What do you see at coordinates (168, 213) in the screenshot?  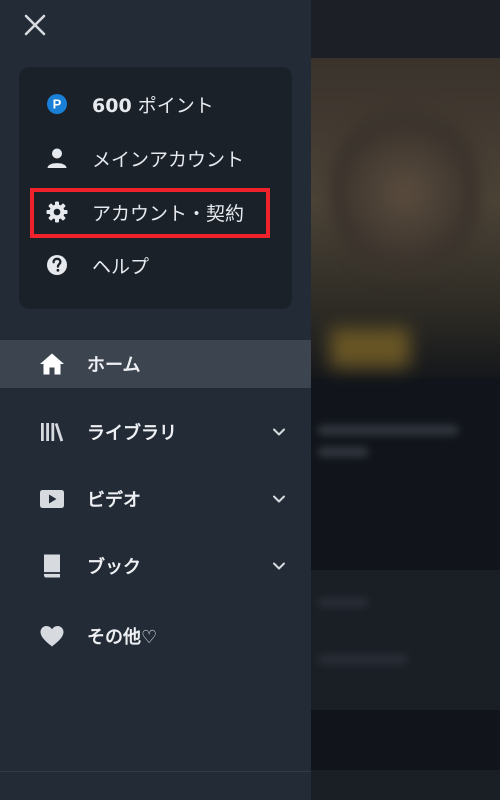 I see `account-contract-label: アカウント・契約` at bounding box center [168, 213].